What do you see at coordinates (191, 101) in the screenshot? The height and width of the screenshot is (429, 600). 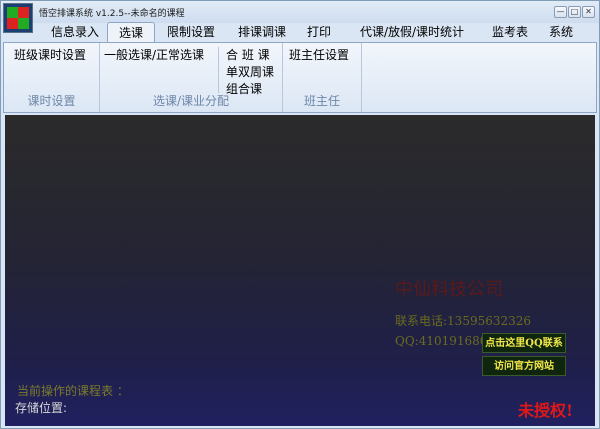 I see `group-label-course-assignment: 选课/课业分配` at bounding box center [191, 101].